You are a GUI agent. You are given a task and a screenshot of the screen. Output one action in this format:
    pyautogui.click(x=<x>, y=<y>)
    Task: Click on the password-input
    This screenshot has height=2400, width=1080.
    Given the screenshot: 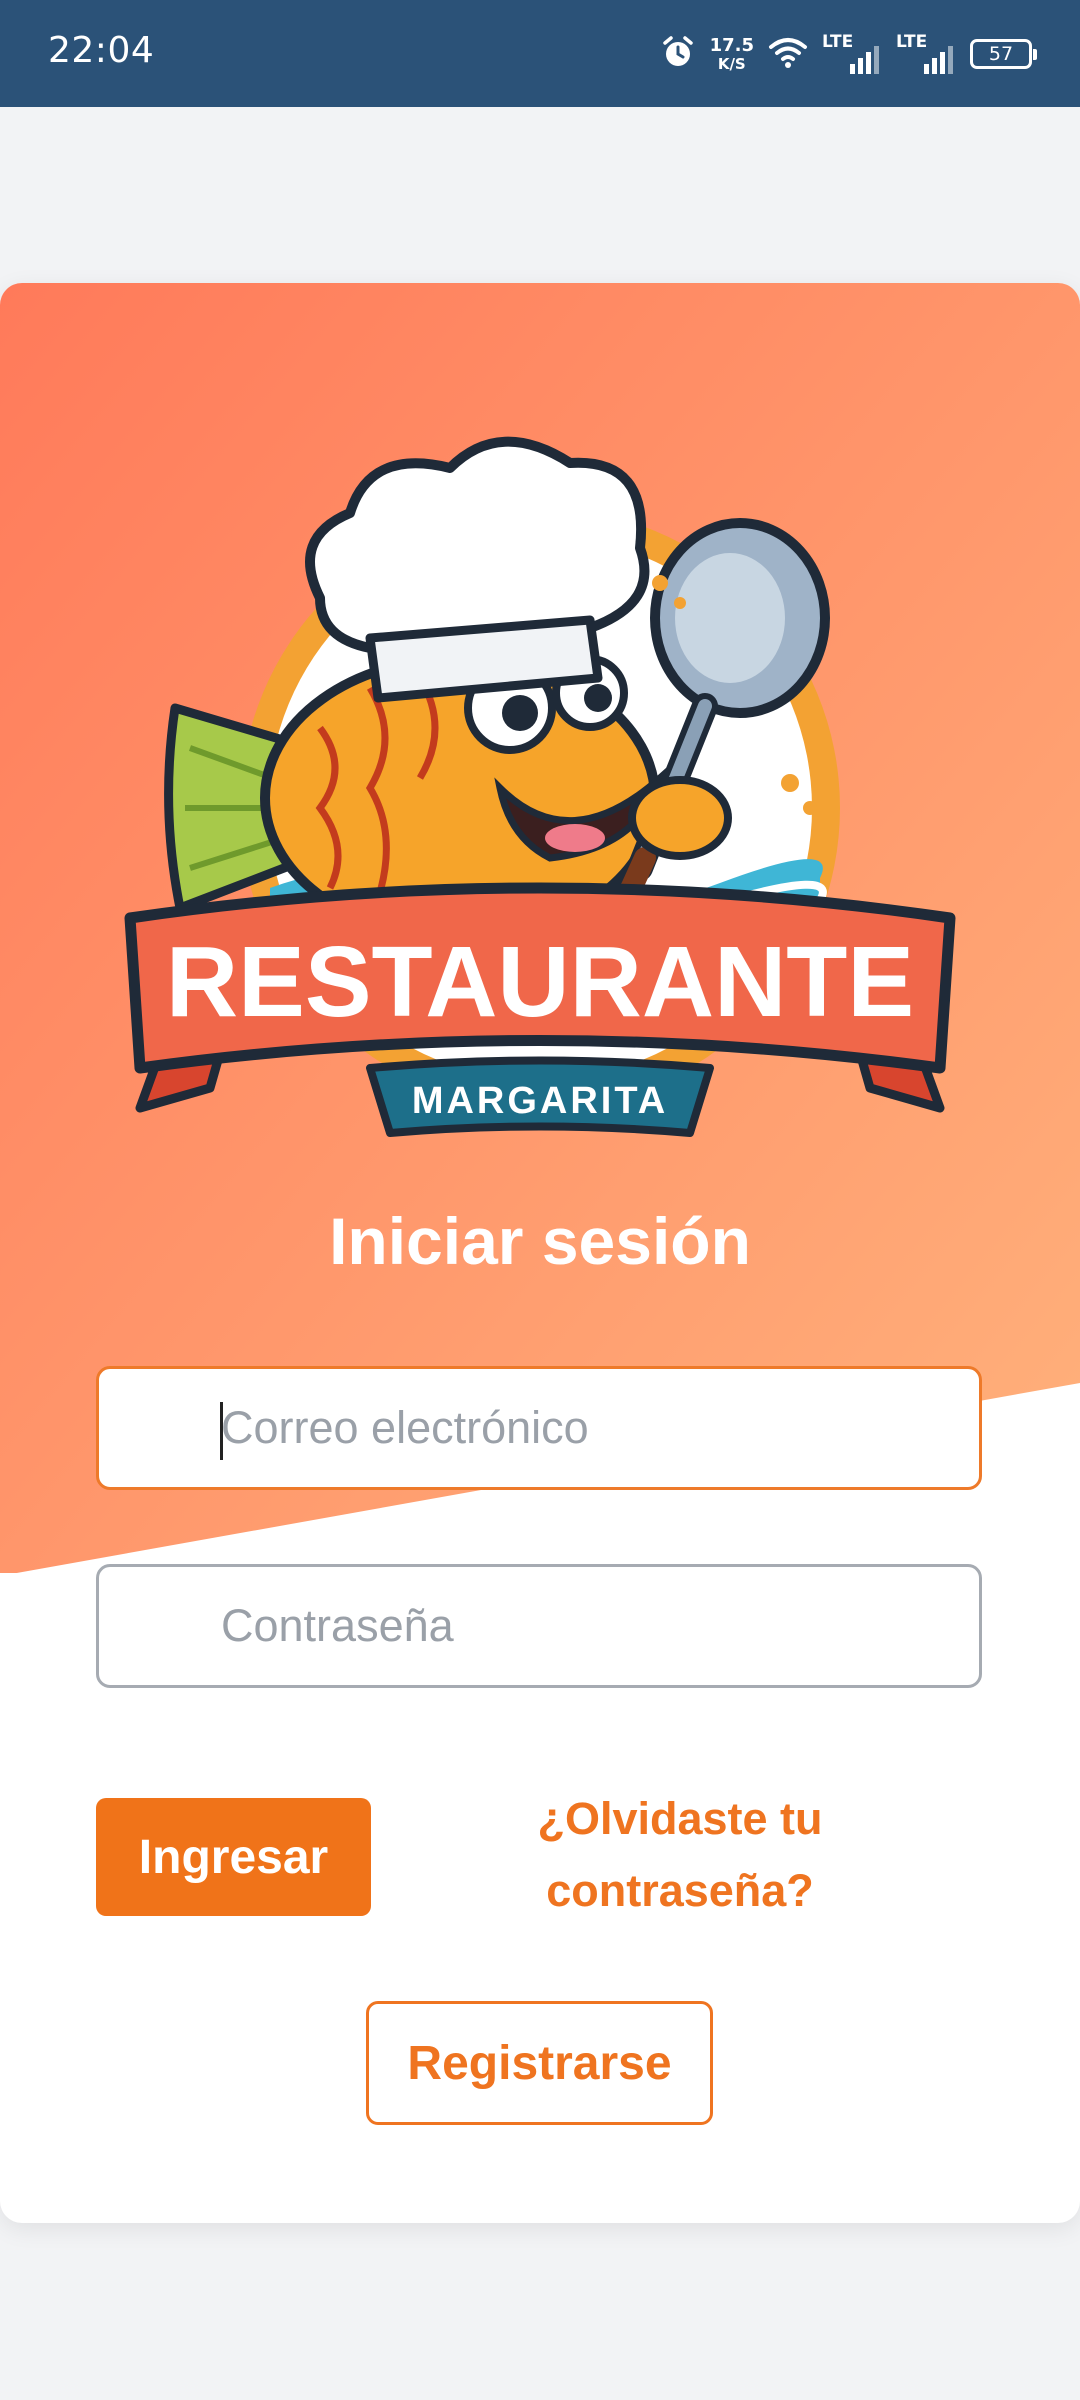 What is the action you would take?
    pyautogui.click(x=539, y=1626)
    